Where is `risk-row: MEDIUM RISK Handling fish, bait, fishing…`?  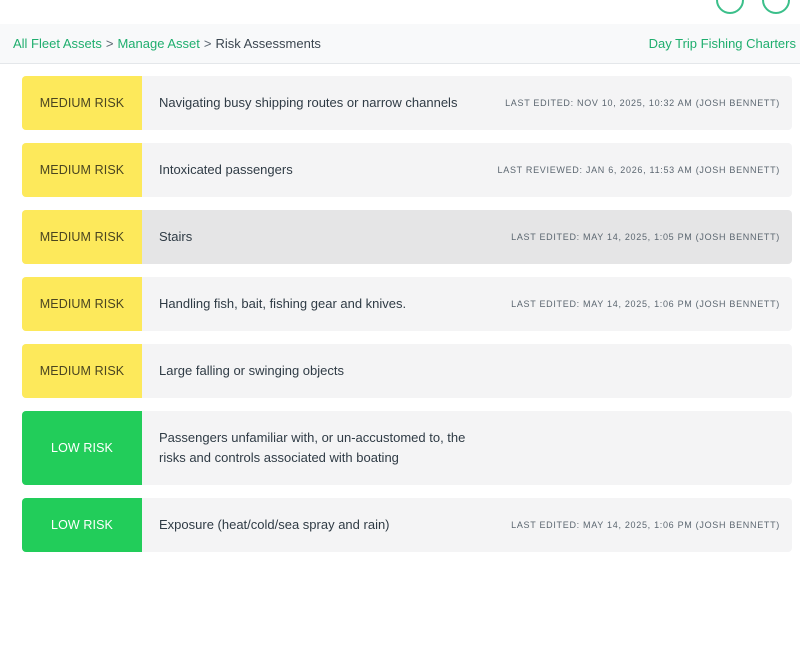 risk-row: MEDIUM RISK Handling fish, bait, fishing… is located at coordinates (407, 304).